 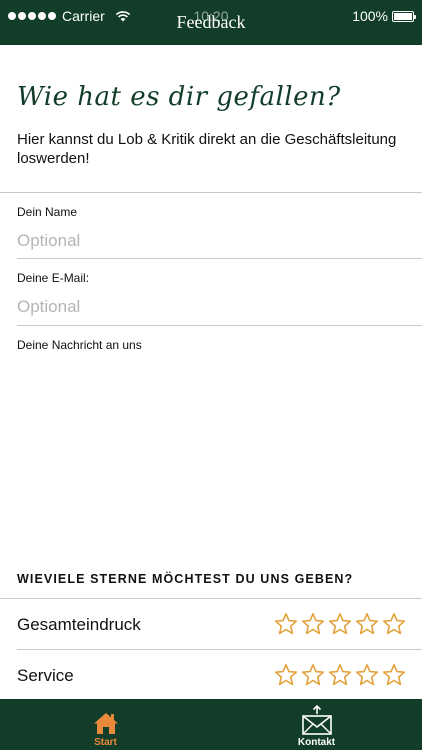 I want to click on page-title: Feedback, so click(x=211, y=22).